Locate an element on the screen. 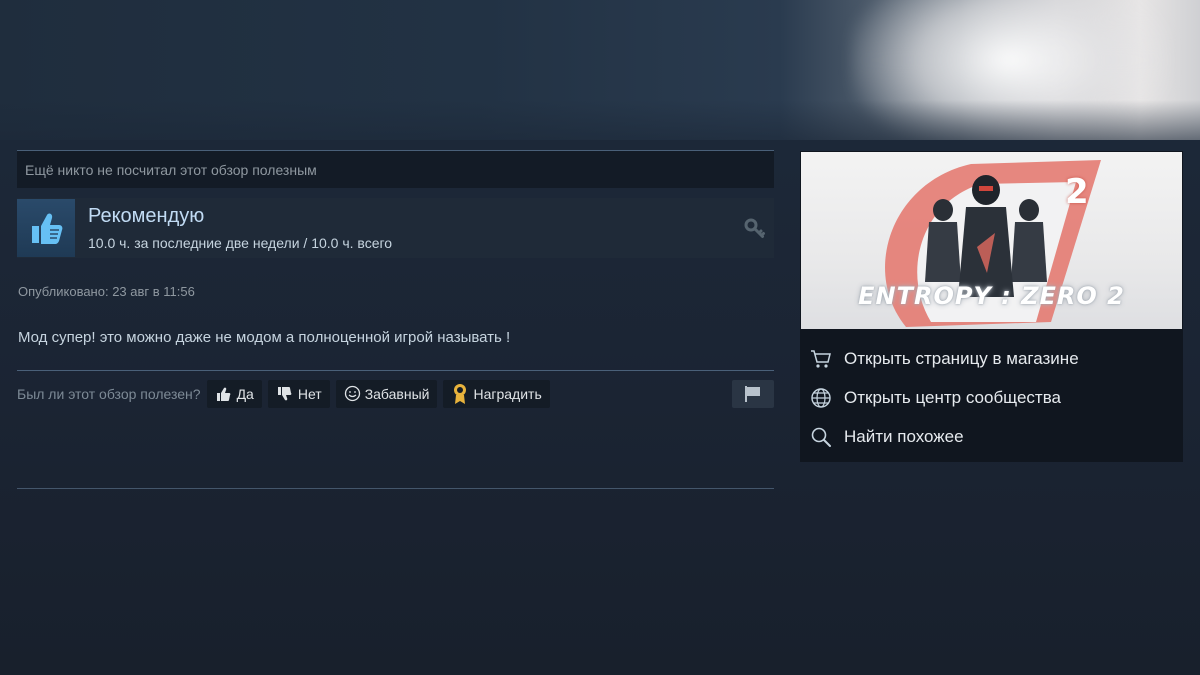 The image size is (1200, 675). find-similar-label: Найти похожее is located at coordinates (904, 436).